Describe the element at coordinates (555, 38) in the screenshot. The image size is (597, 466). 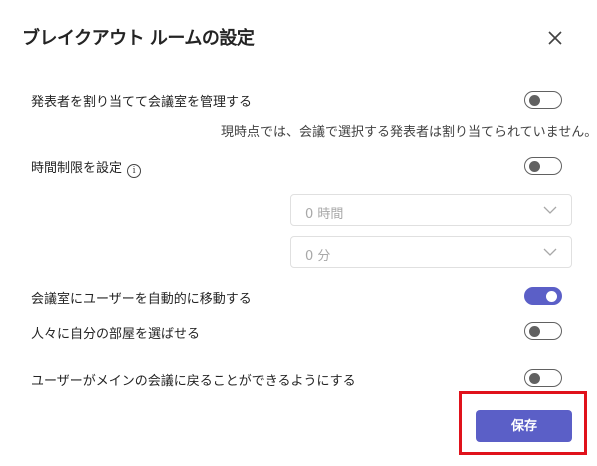
I see `close-icon` at that location.